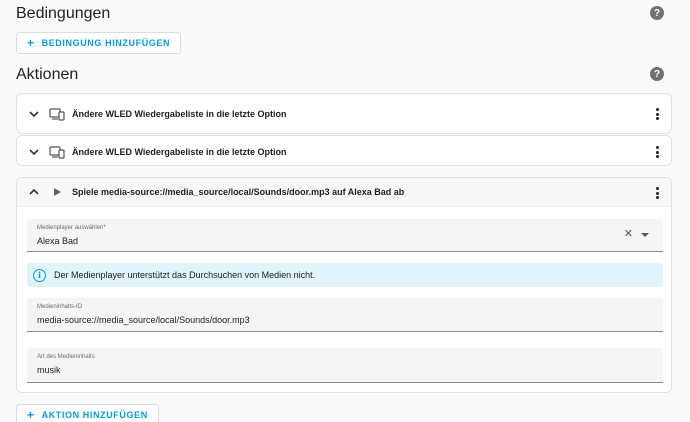 This screenshot has height=422, width=690. I want to click on media-content-type-value: musik, so click(49, 370).